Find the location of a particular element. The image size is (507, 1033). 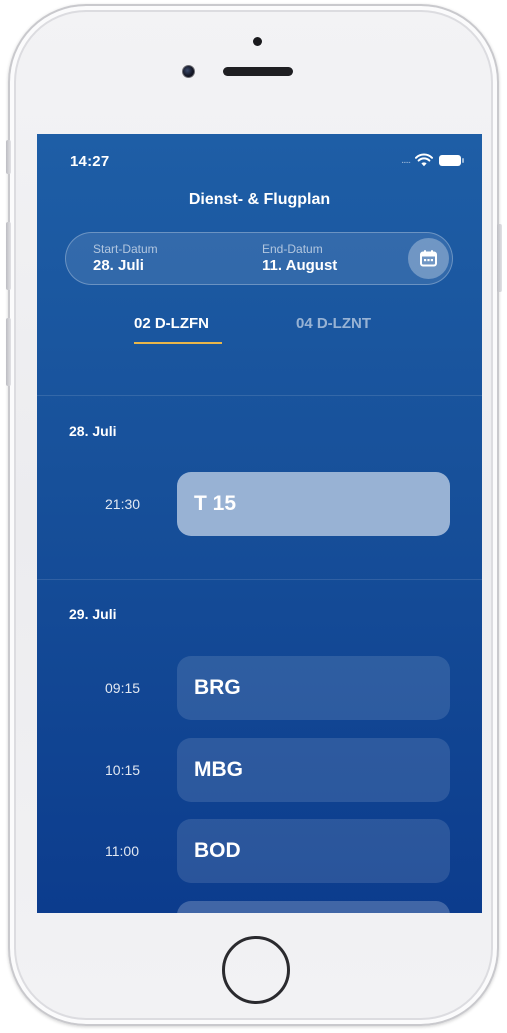

volume-down-button is located at coordinates (8, 352).